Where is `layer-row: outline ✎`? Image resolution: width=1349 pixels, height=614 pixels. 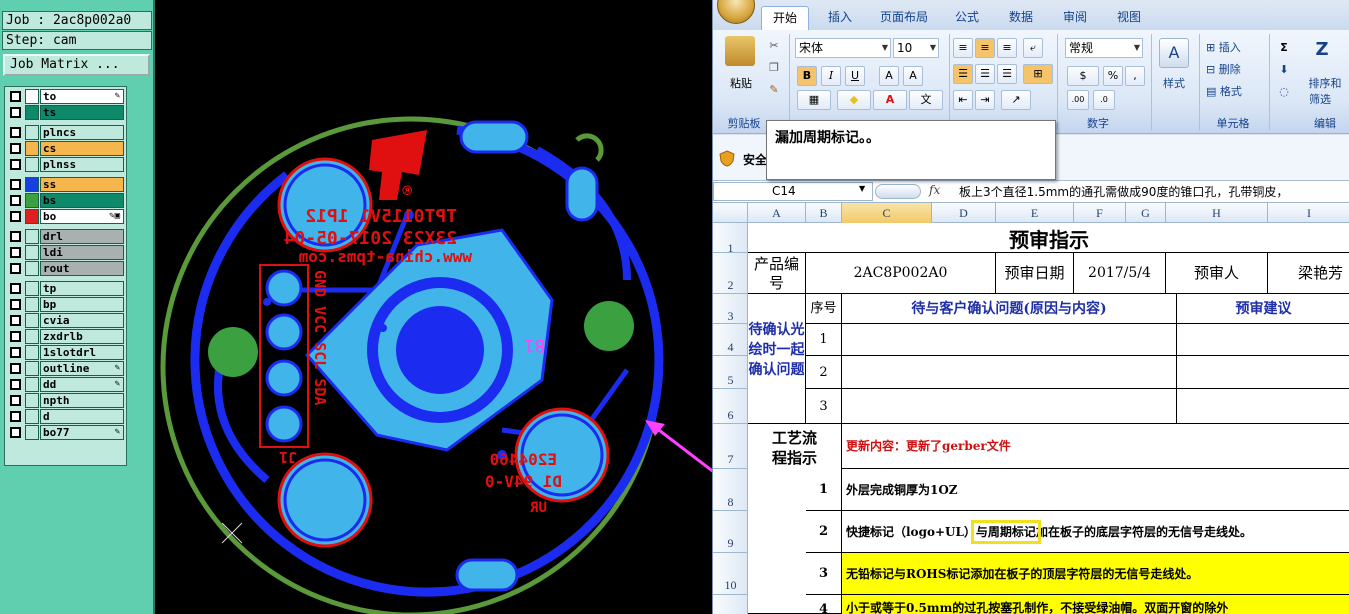
layer-row: outline ✎ is located at coordinates (66, 368).